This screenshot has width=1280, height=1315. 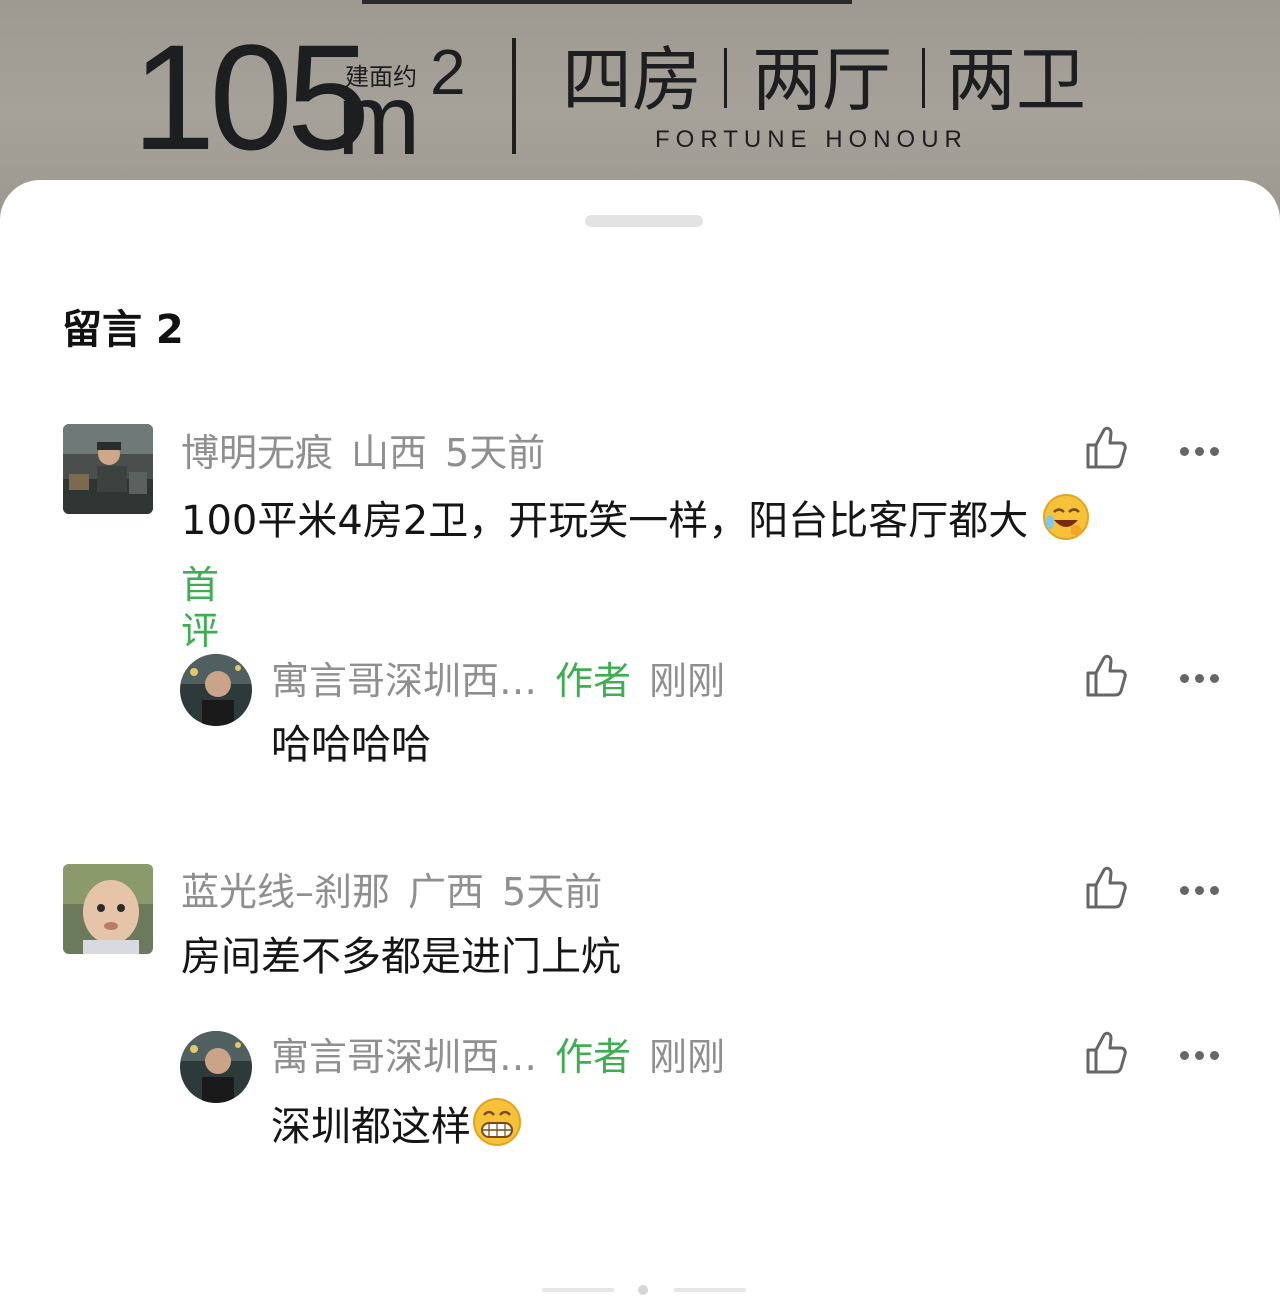 What do you see at coordinates (389, 453) in the screenshot?
I see `location: 山西` at bounding box center [389, 453].